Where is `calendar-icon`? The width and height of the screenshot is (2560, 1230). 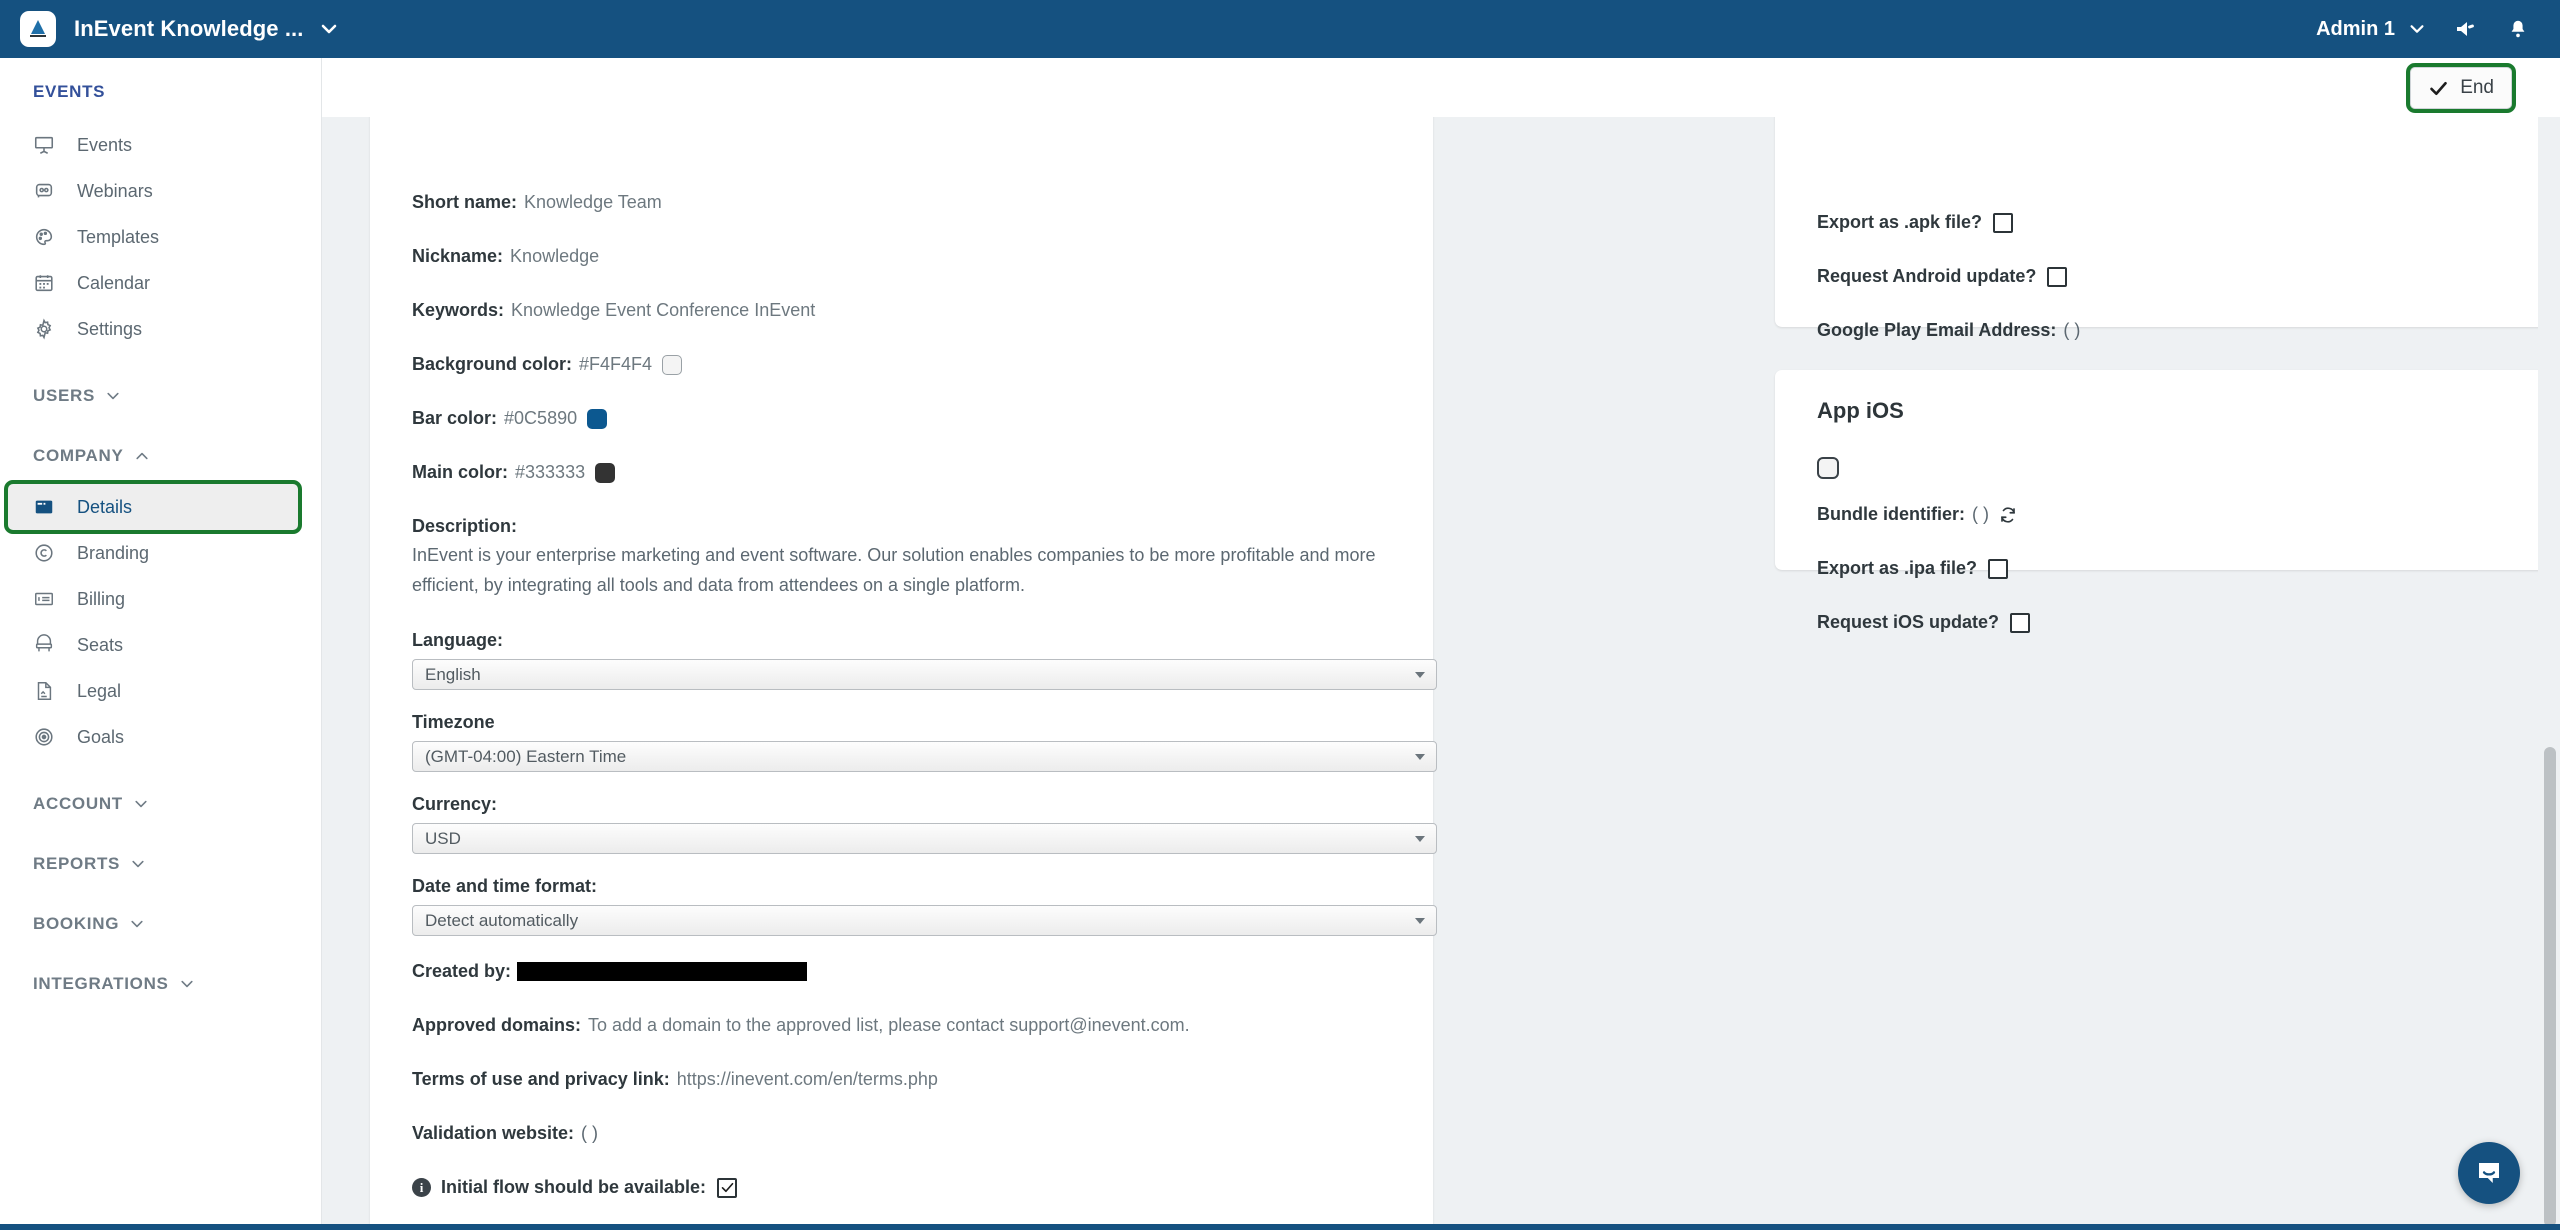
calendar-icon is located at coordinates (48, 283).